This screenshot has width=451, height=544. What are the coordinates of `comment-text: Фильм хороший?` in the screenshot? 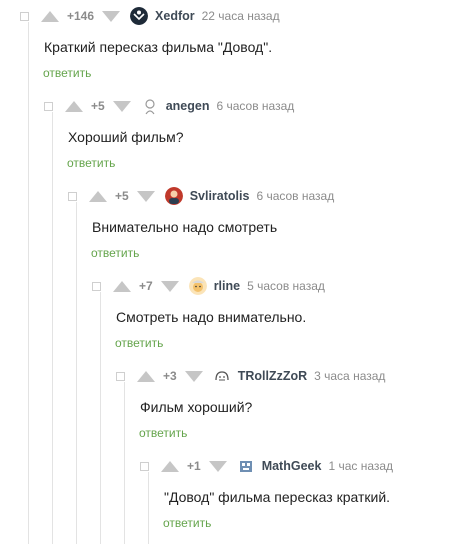 It's located at (196, 407).